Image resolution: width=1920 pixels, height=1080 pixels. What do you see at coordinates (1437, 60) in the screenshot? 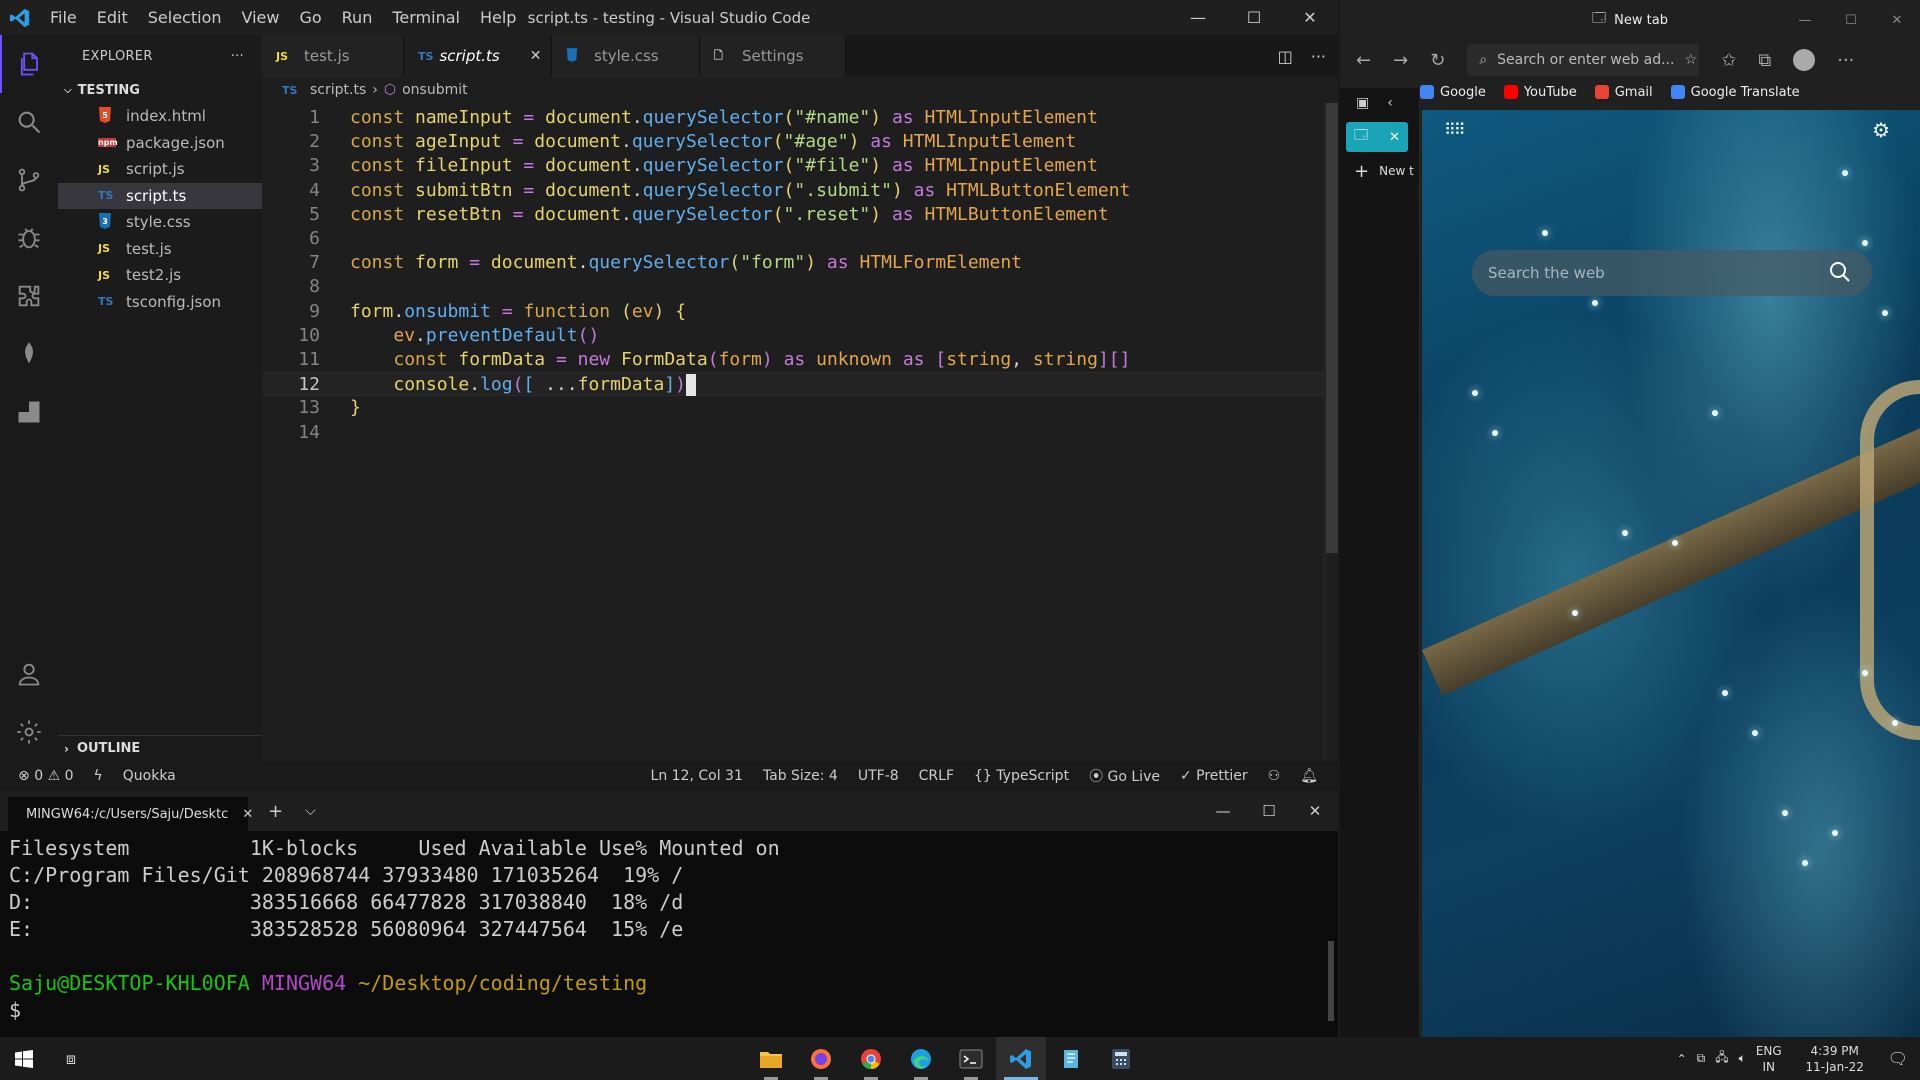
I see `refresh-icon: ↻` at bounding box center [1437, 60].